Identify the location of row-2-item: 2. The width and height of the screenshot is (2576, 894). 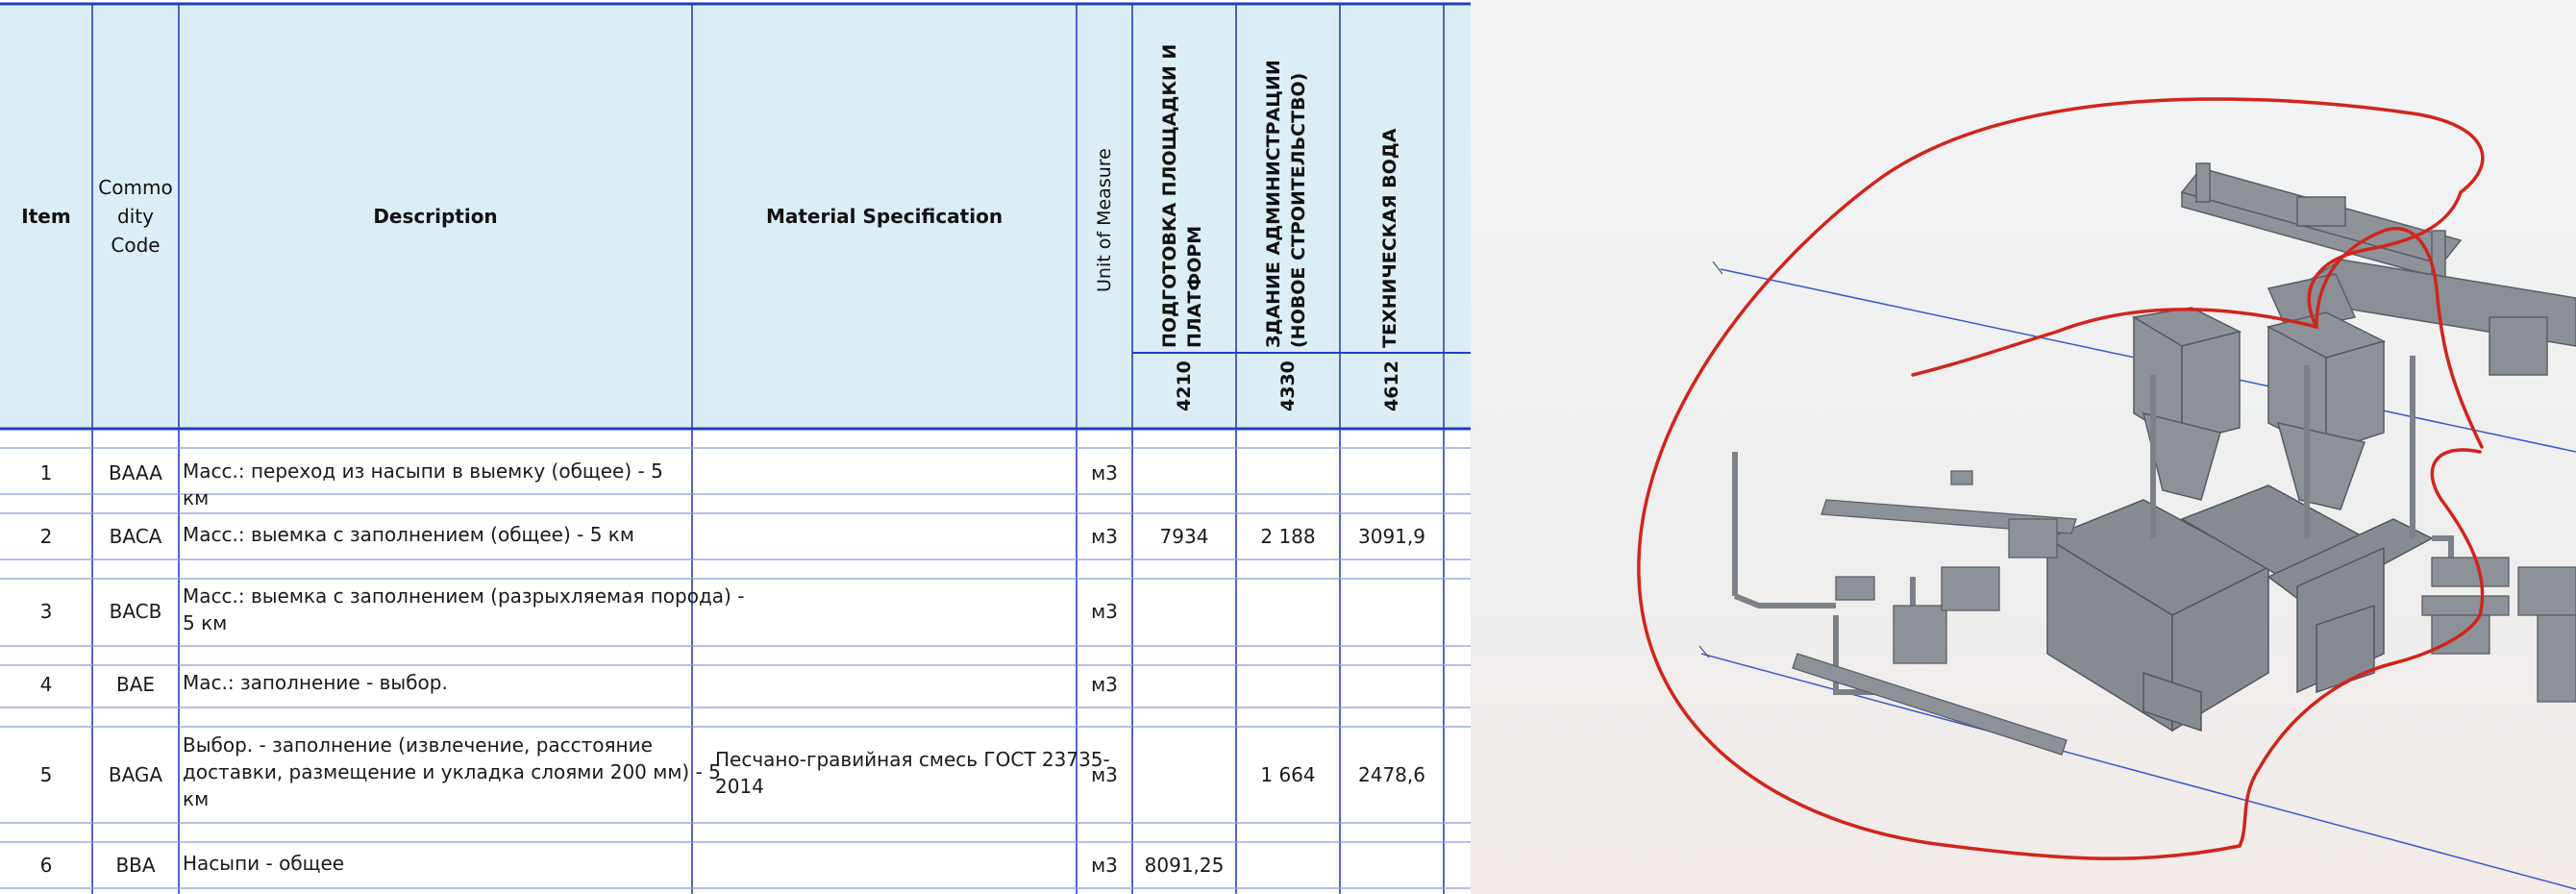
(46, 536).